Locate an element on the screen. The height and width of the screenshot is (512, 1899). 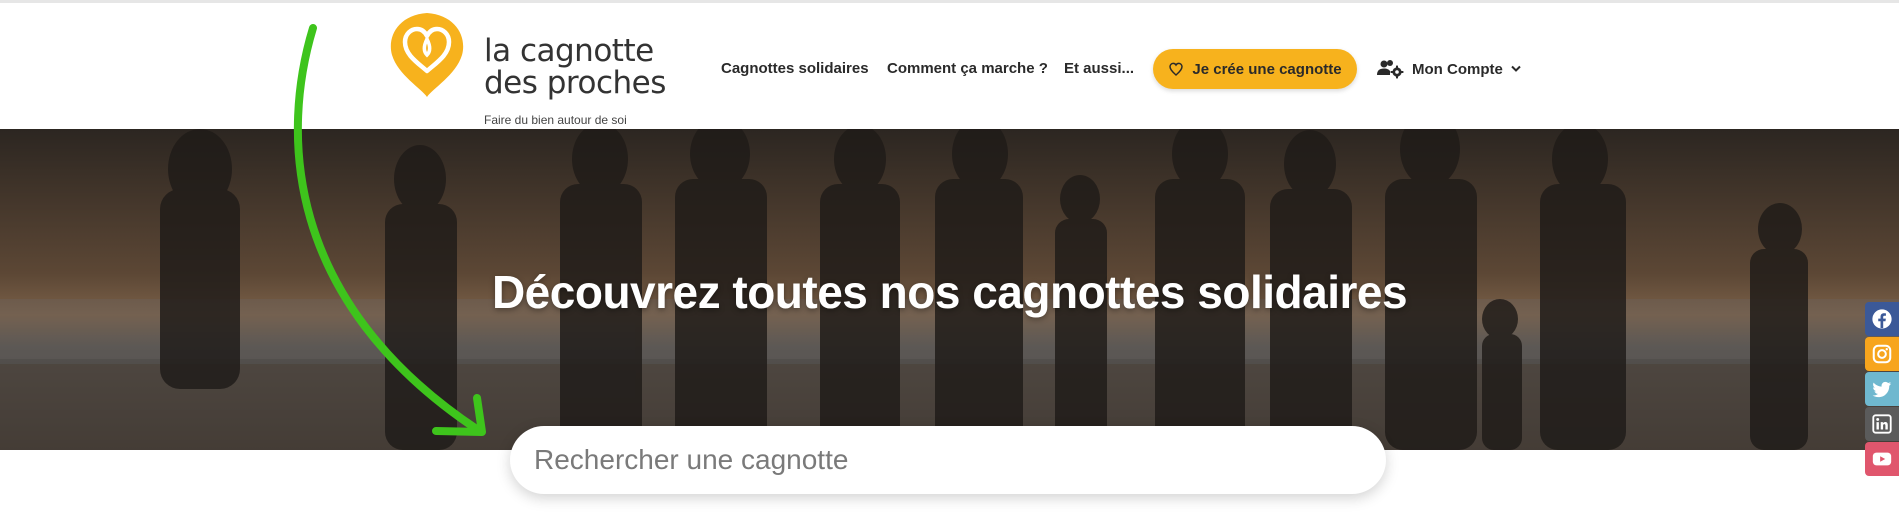
logo-line-1: la cagnotte is located at coordinates (569, 51).